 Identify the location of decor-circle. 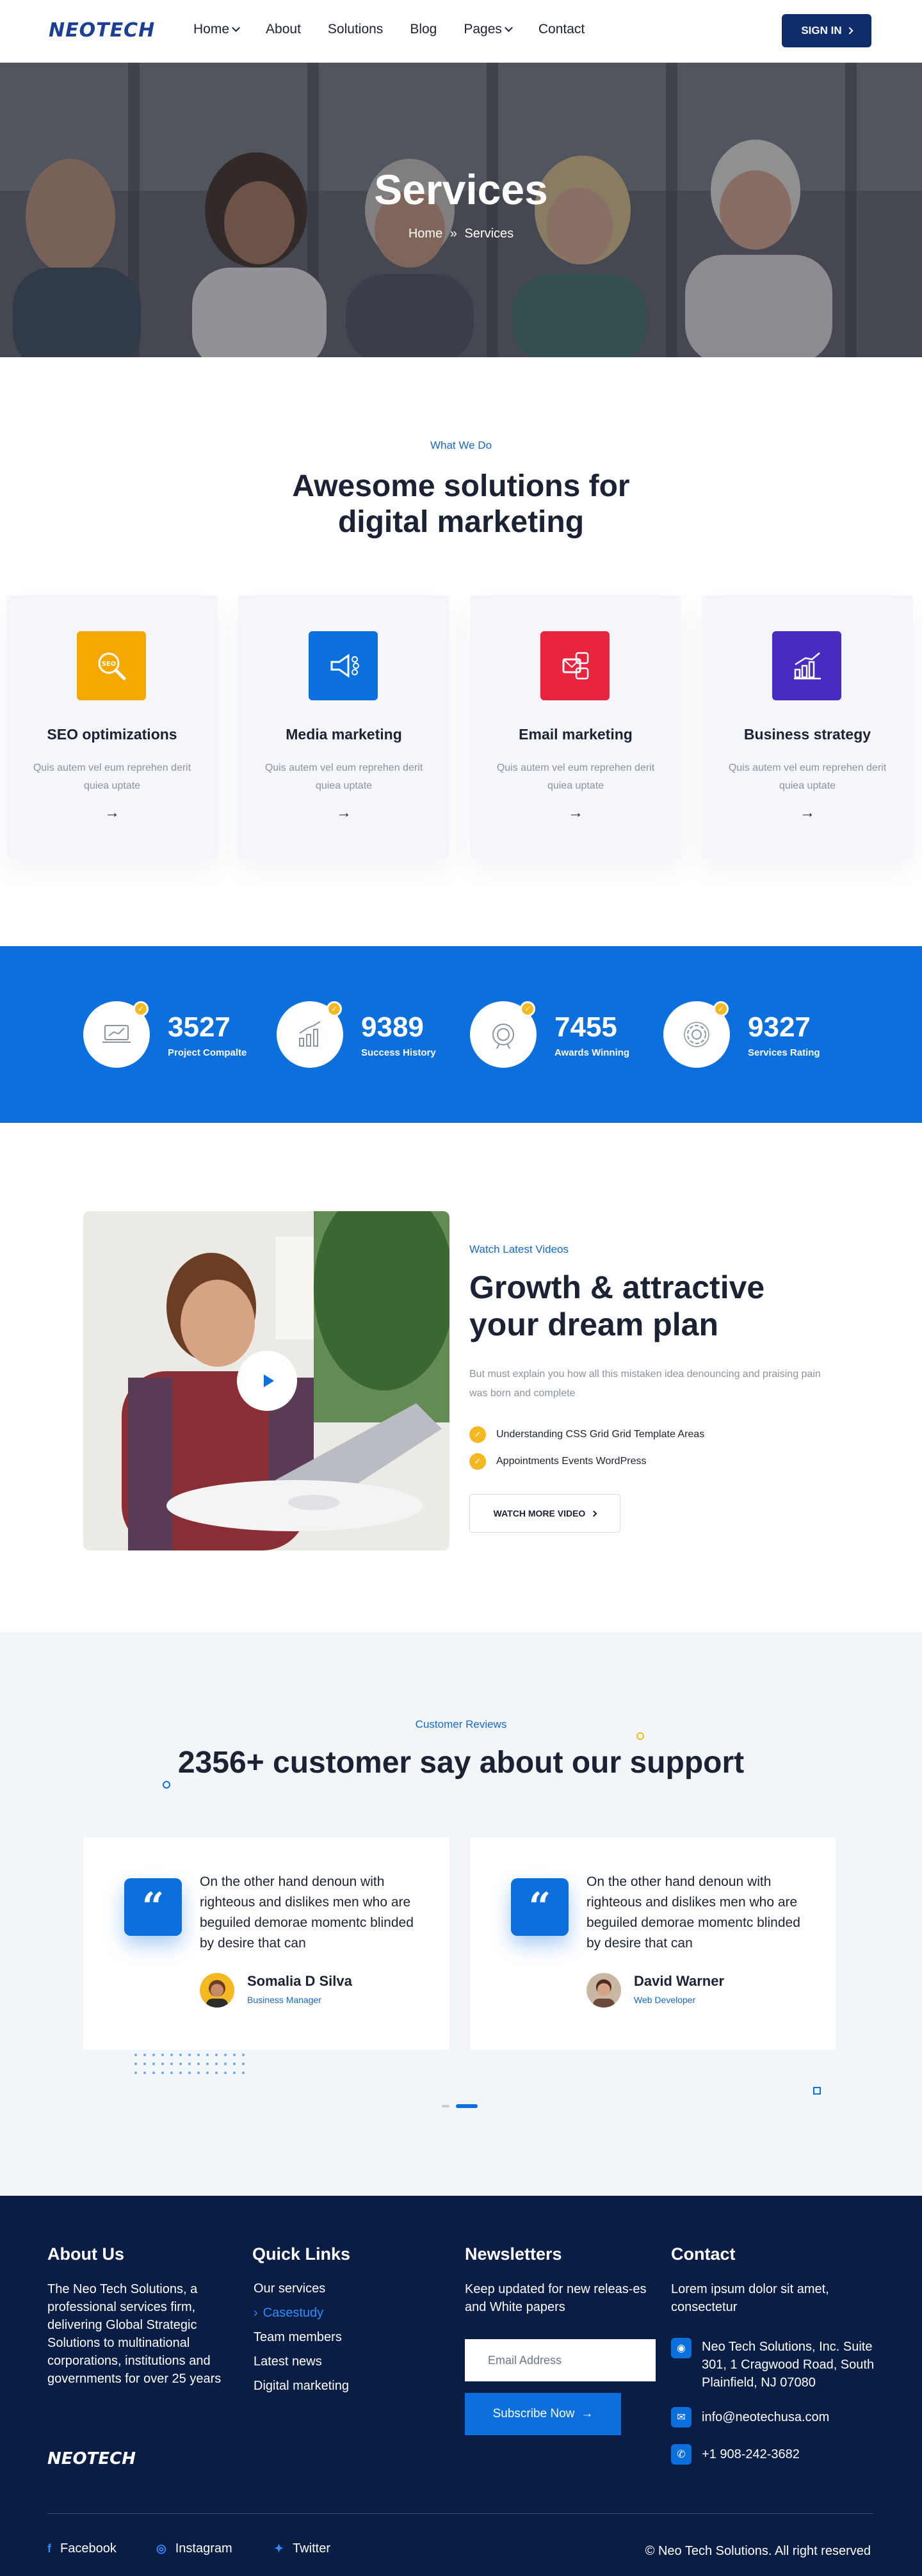
(166, 1785).